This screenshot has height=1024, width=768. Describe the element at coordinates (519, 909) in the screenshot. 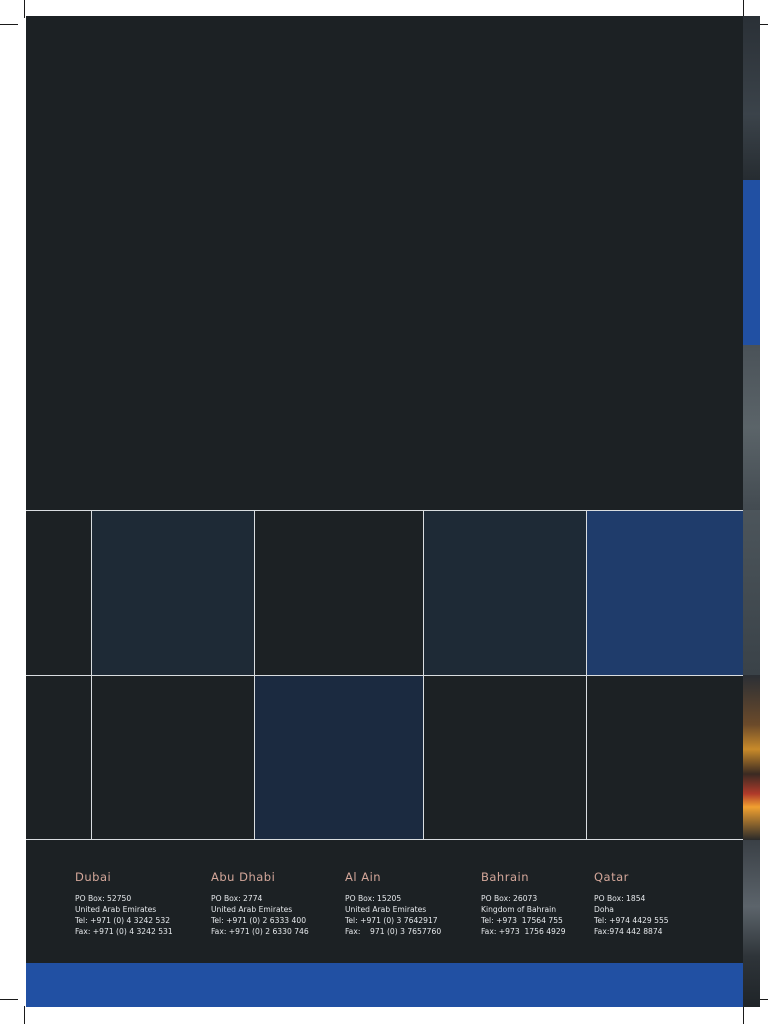

I see `office-country: Kingdom of Bahrain` at that location.